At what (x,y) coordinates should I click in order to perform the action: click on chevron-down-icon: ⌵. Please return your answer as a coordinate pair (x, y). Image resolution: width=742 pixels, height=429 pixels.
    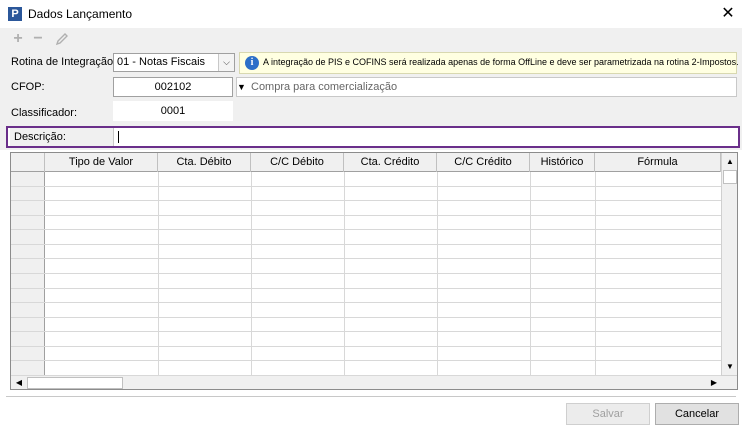
    Looking at the image, I should click on (226, 62).